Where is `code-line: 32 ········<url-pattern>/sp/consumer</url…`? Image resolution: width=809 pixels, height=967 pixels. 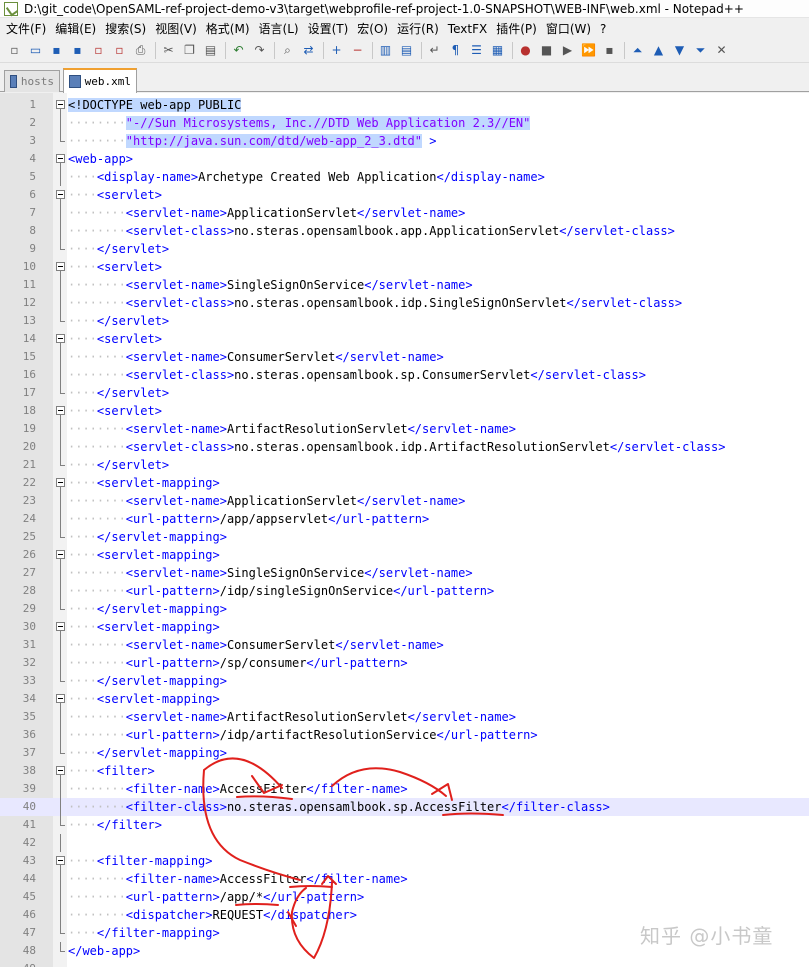 code-line: 32 ········<url-pattern>/sp/consumer</url… is located at coordinates (404, 663).